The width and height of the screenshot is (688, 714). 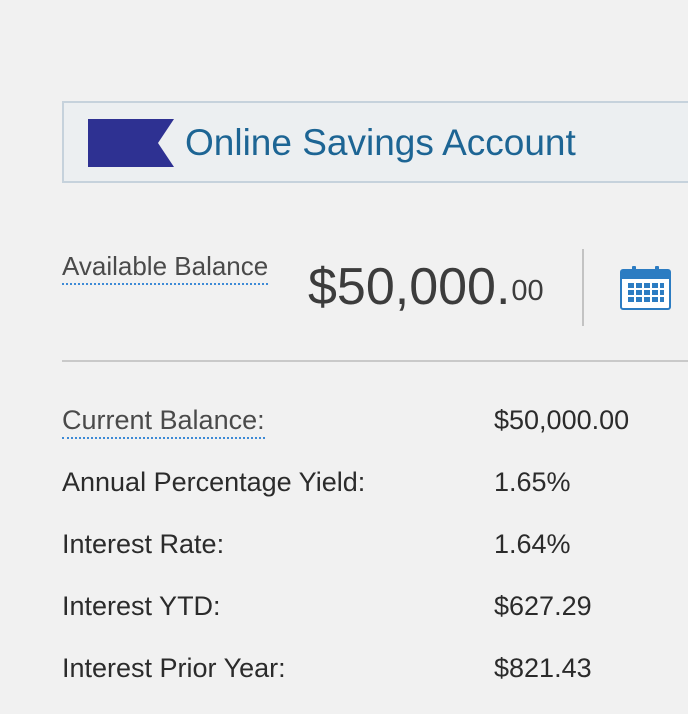 What do you see at coordinates (174, 668) in the screenshot?
I see `interest-prior-year-label: Interest Prior Year:` at bounding box center [174, 668].